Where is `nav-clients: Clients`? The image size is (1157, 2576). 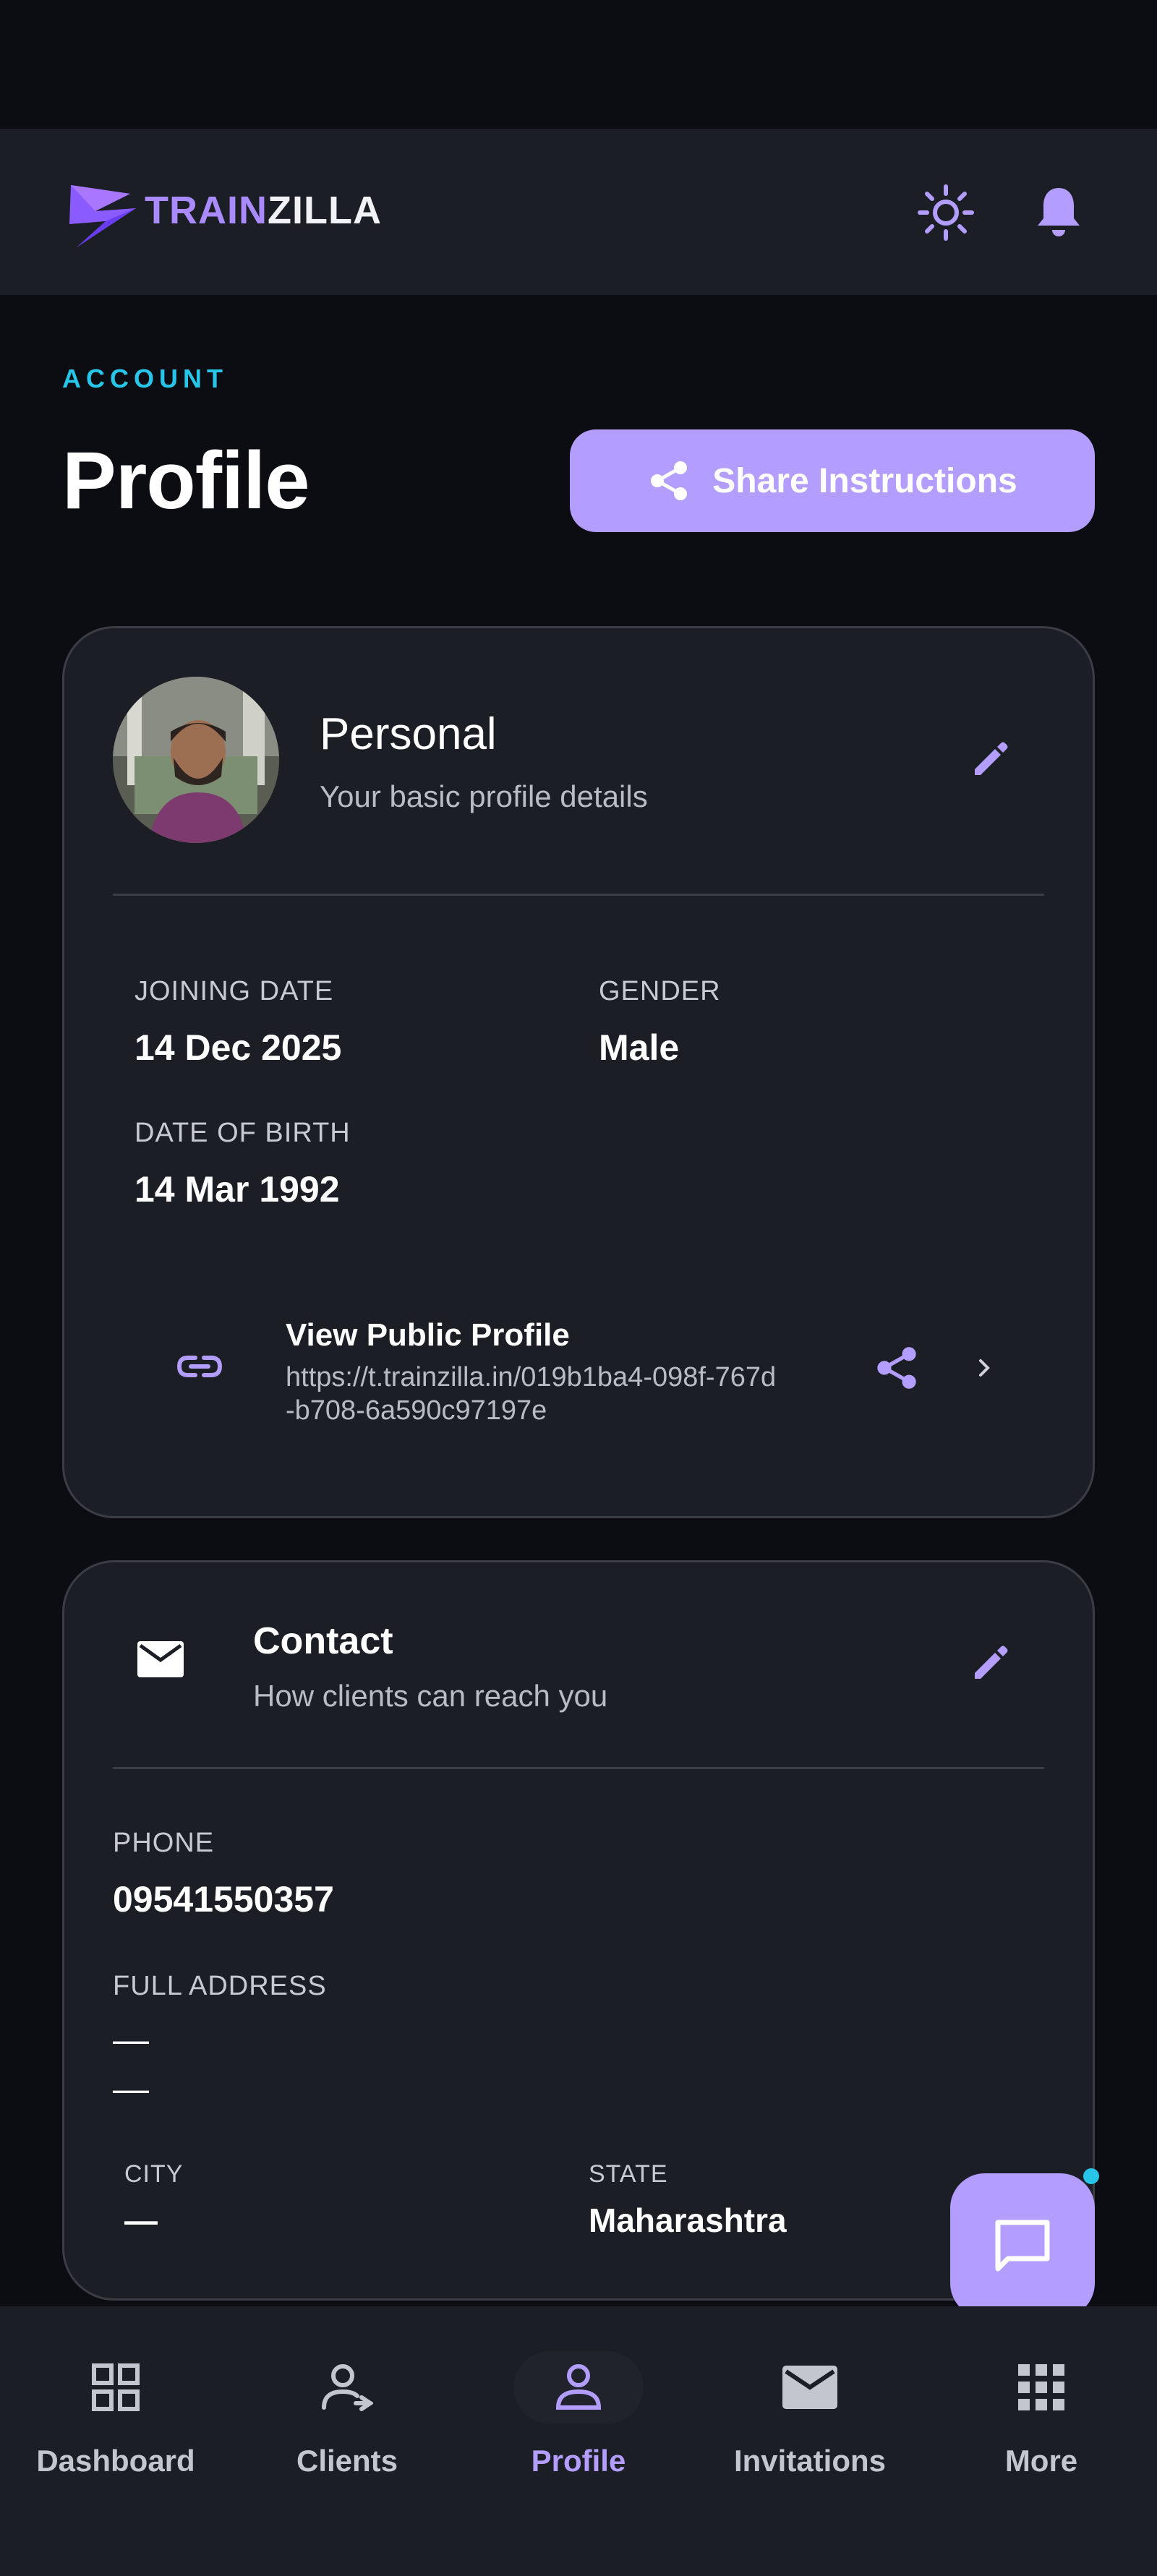
nav-clients: Clients is located at coordinates (347, 2414).